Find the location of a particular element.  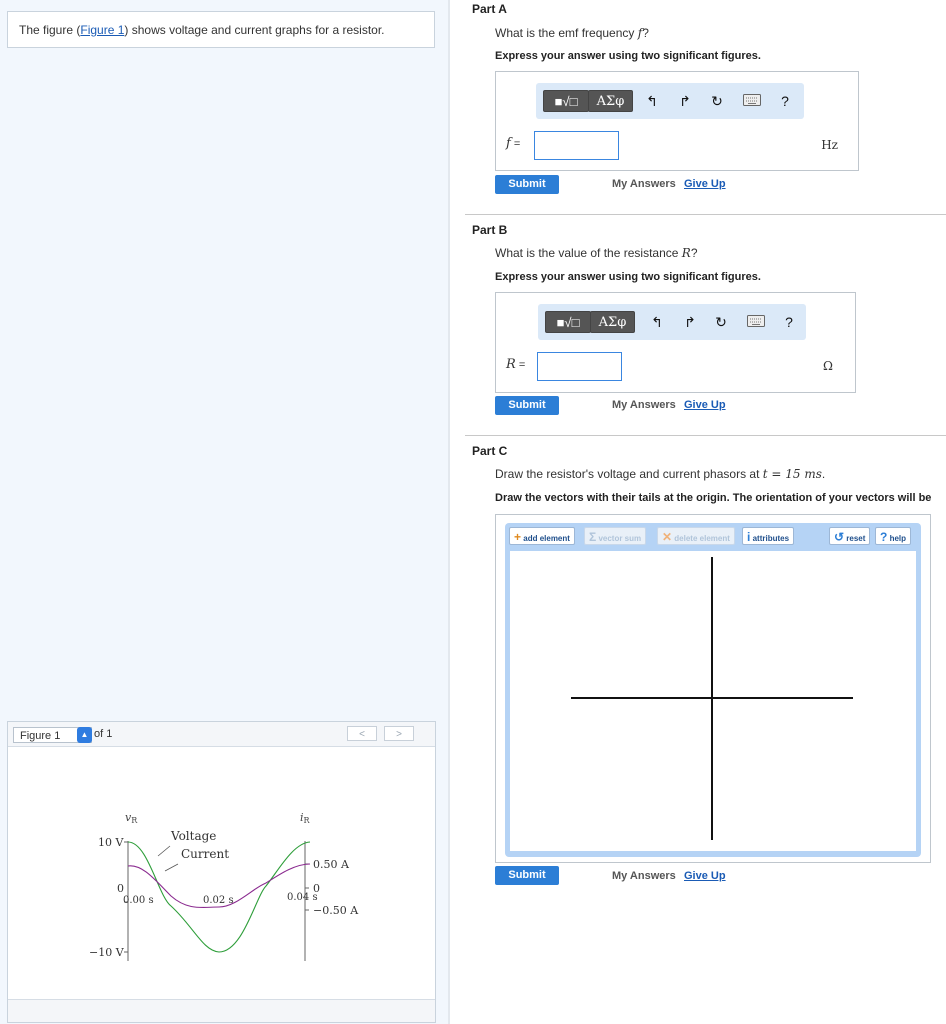

vector-sum-button: Σ vector sum is located at coordinates (615, 536).